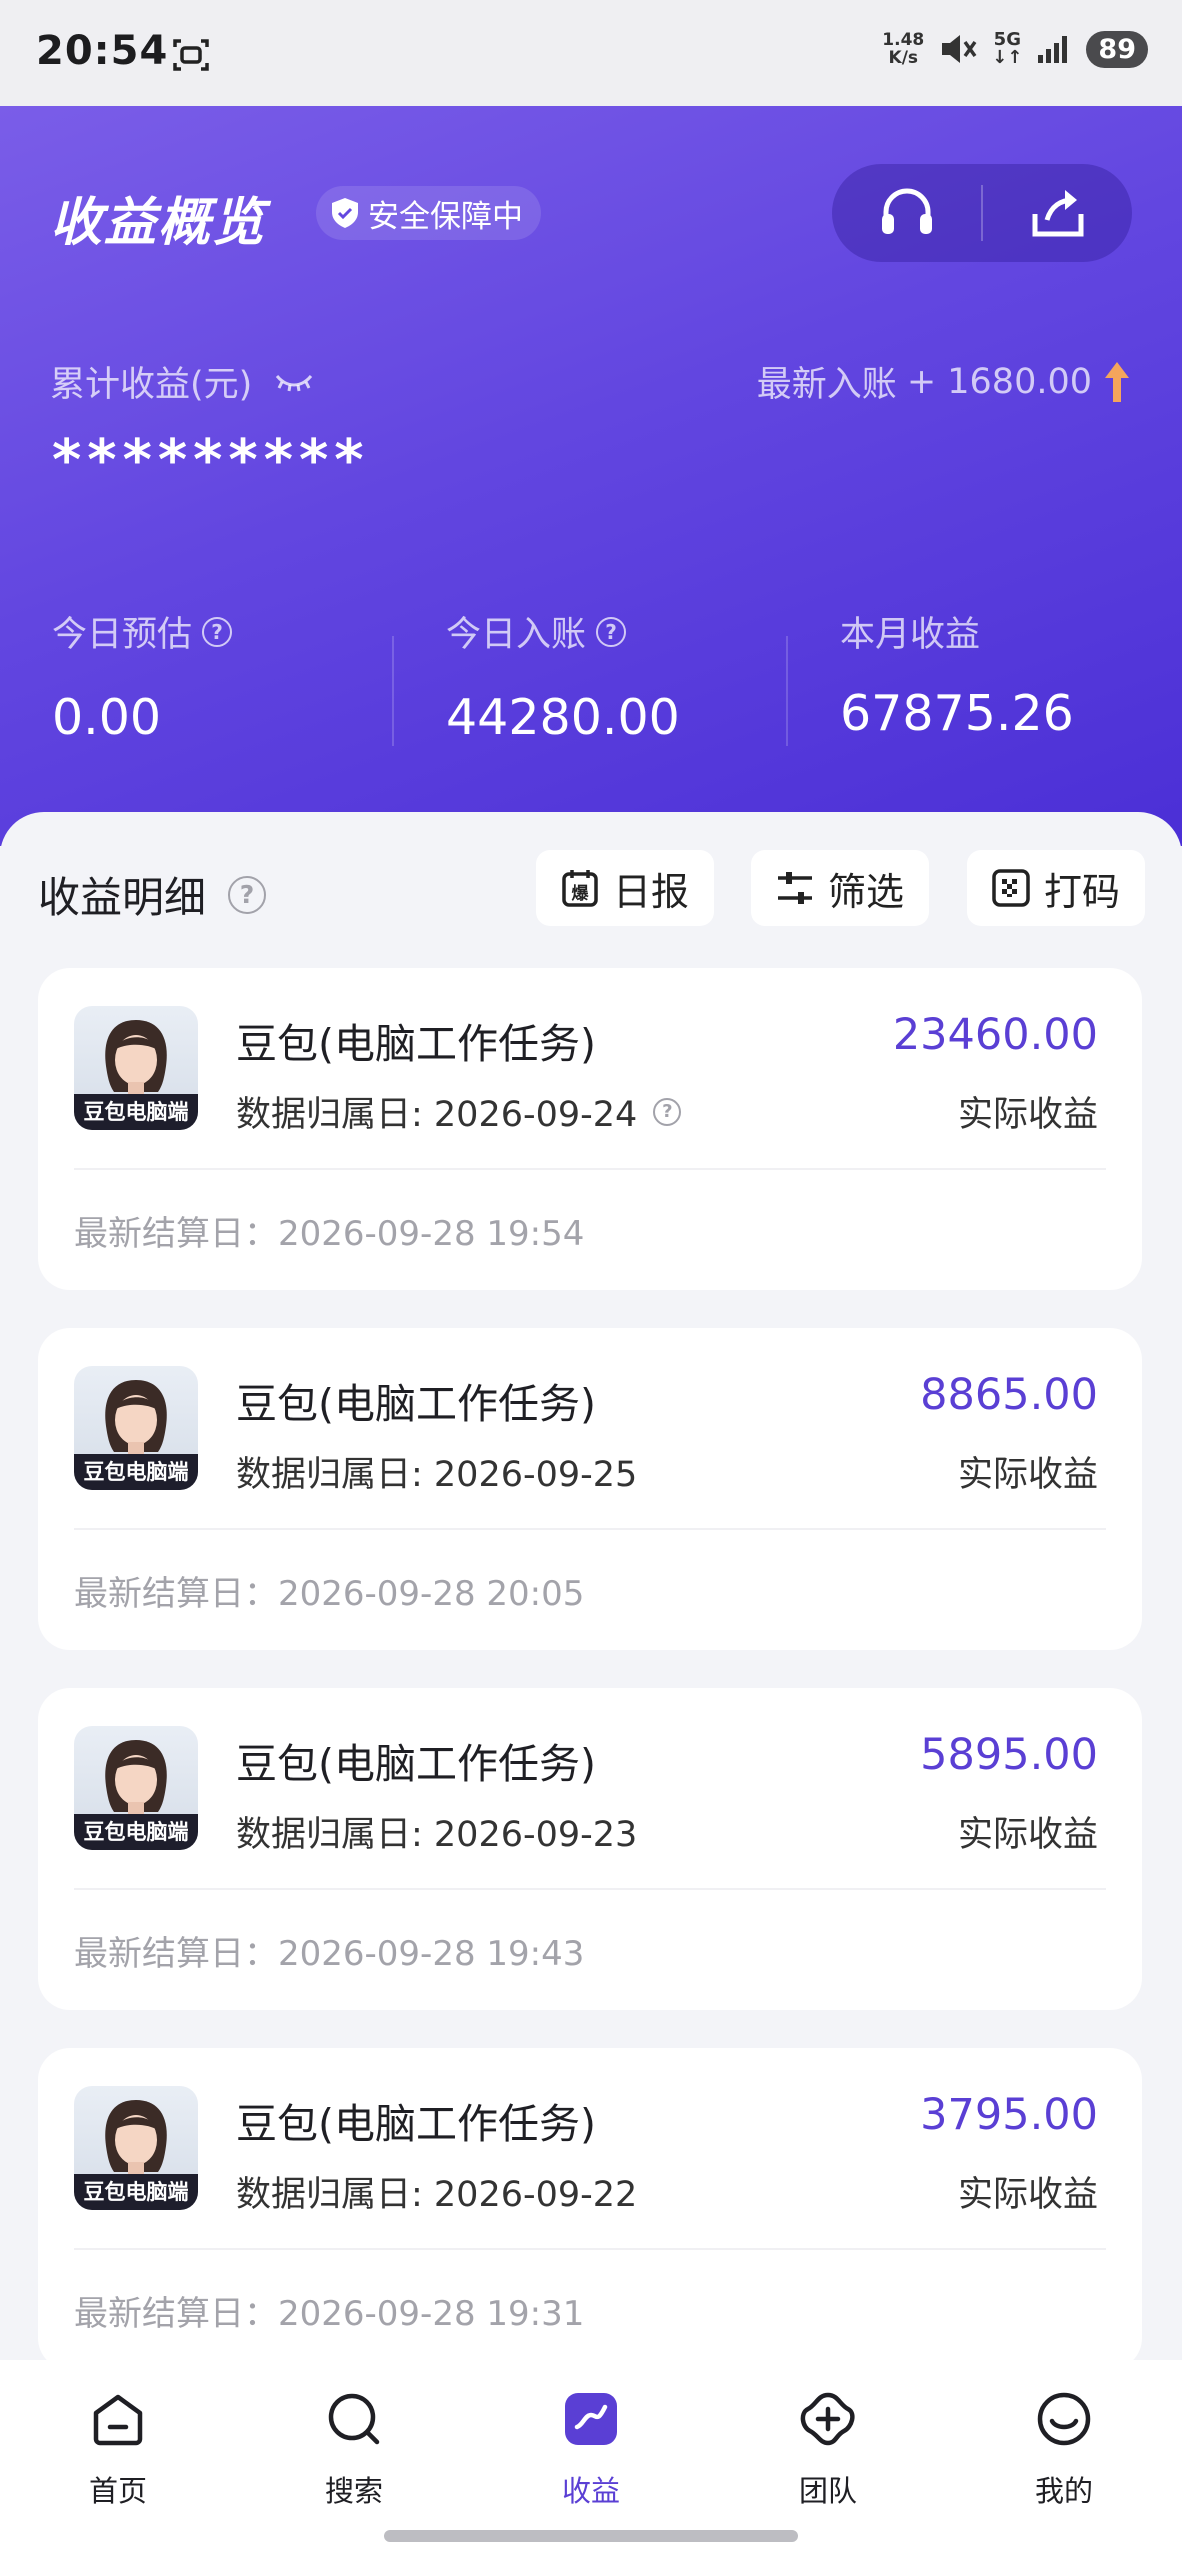 Image resolution: width=1182 pixels, height=2560 pixels. What do you see at coordinates (211, 460) in the screenshot?
I see `cumulative-earnings-value: *********` at bounding box center [211, 460].